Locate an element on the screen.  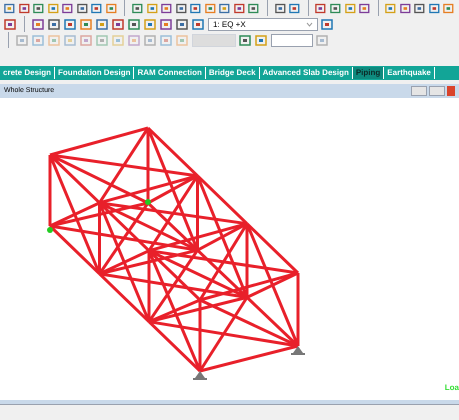
ribbon-tab: Bridge Deck is located at coordinates (233, 73).